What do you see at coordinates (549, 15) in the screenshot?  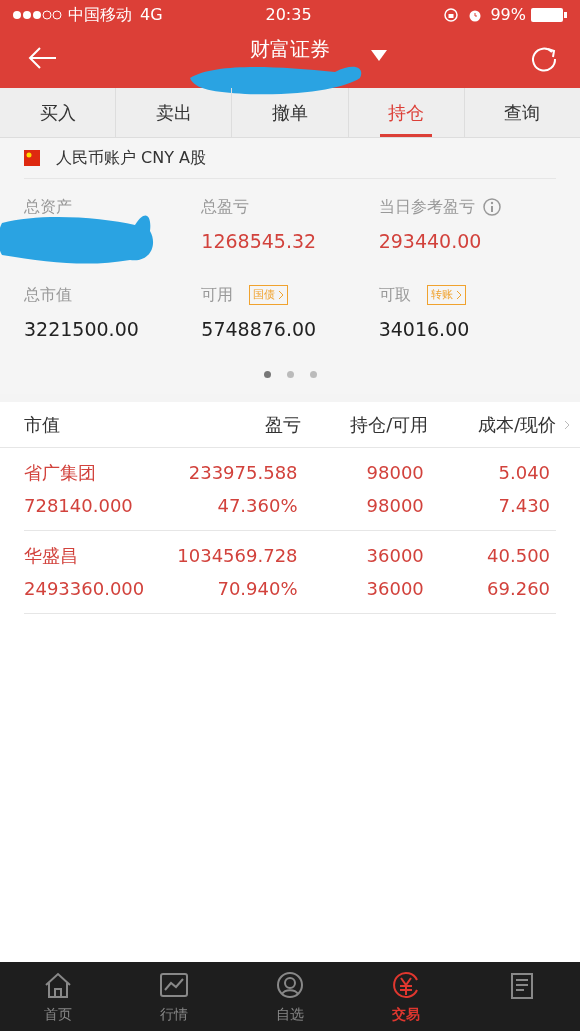 I see `battery-icon` at bounding box center [549, 15].